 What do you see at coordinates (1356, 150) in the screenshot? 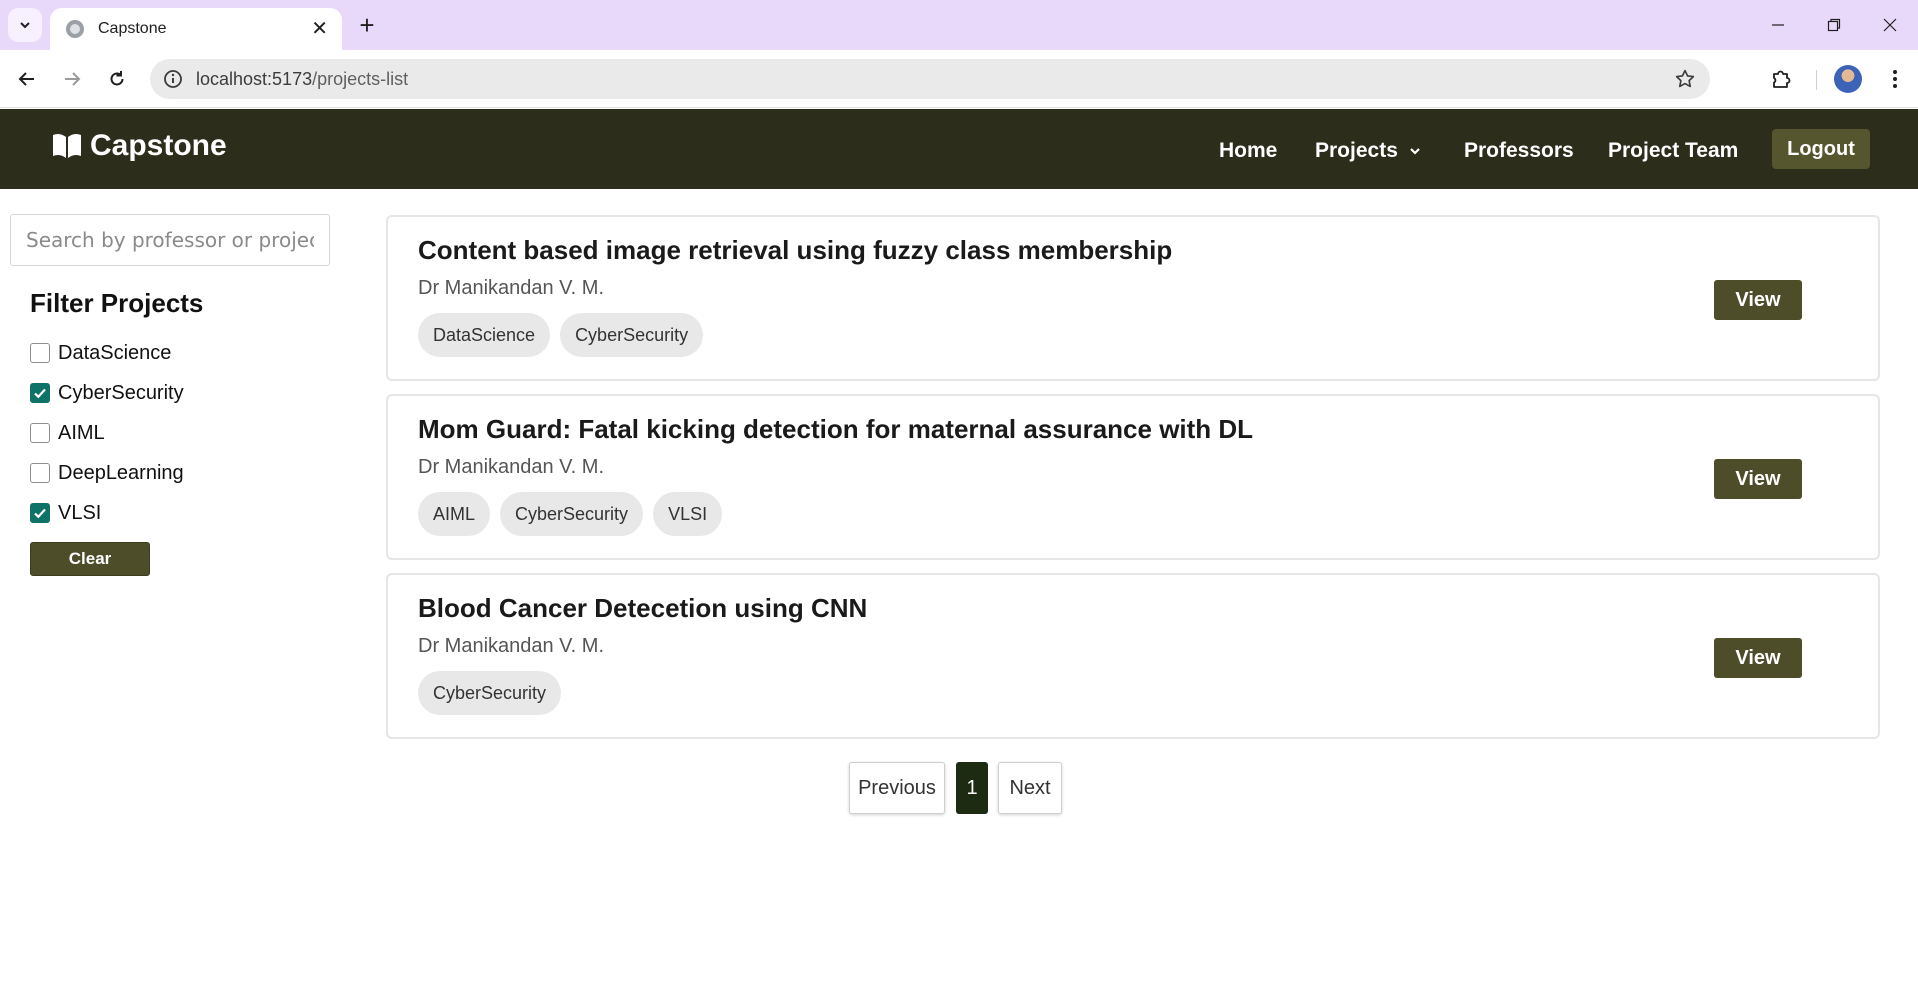
I see `nav-projects-label: Projects` at bounding box center [1356, 150].